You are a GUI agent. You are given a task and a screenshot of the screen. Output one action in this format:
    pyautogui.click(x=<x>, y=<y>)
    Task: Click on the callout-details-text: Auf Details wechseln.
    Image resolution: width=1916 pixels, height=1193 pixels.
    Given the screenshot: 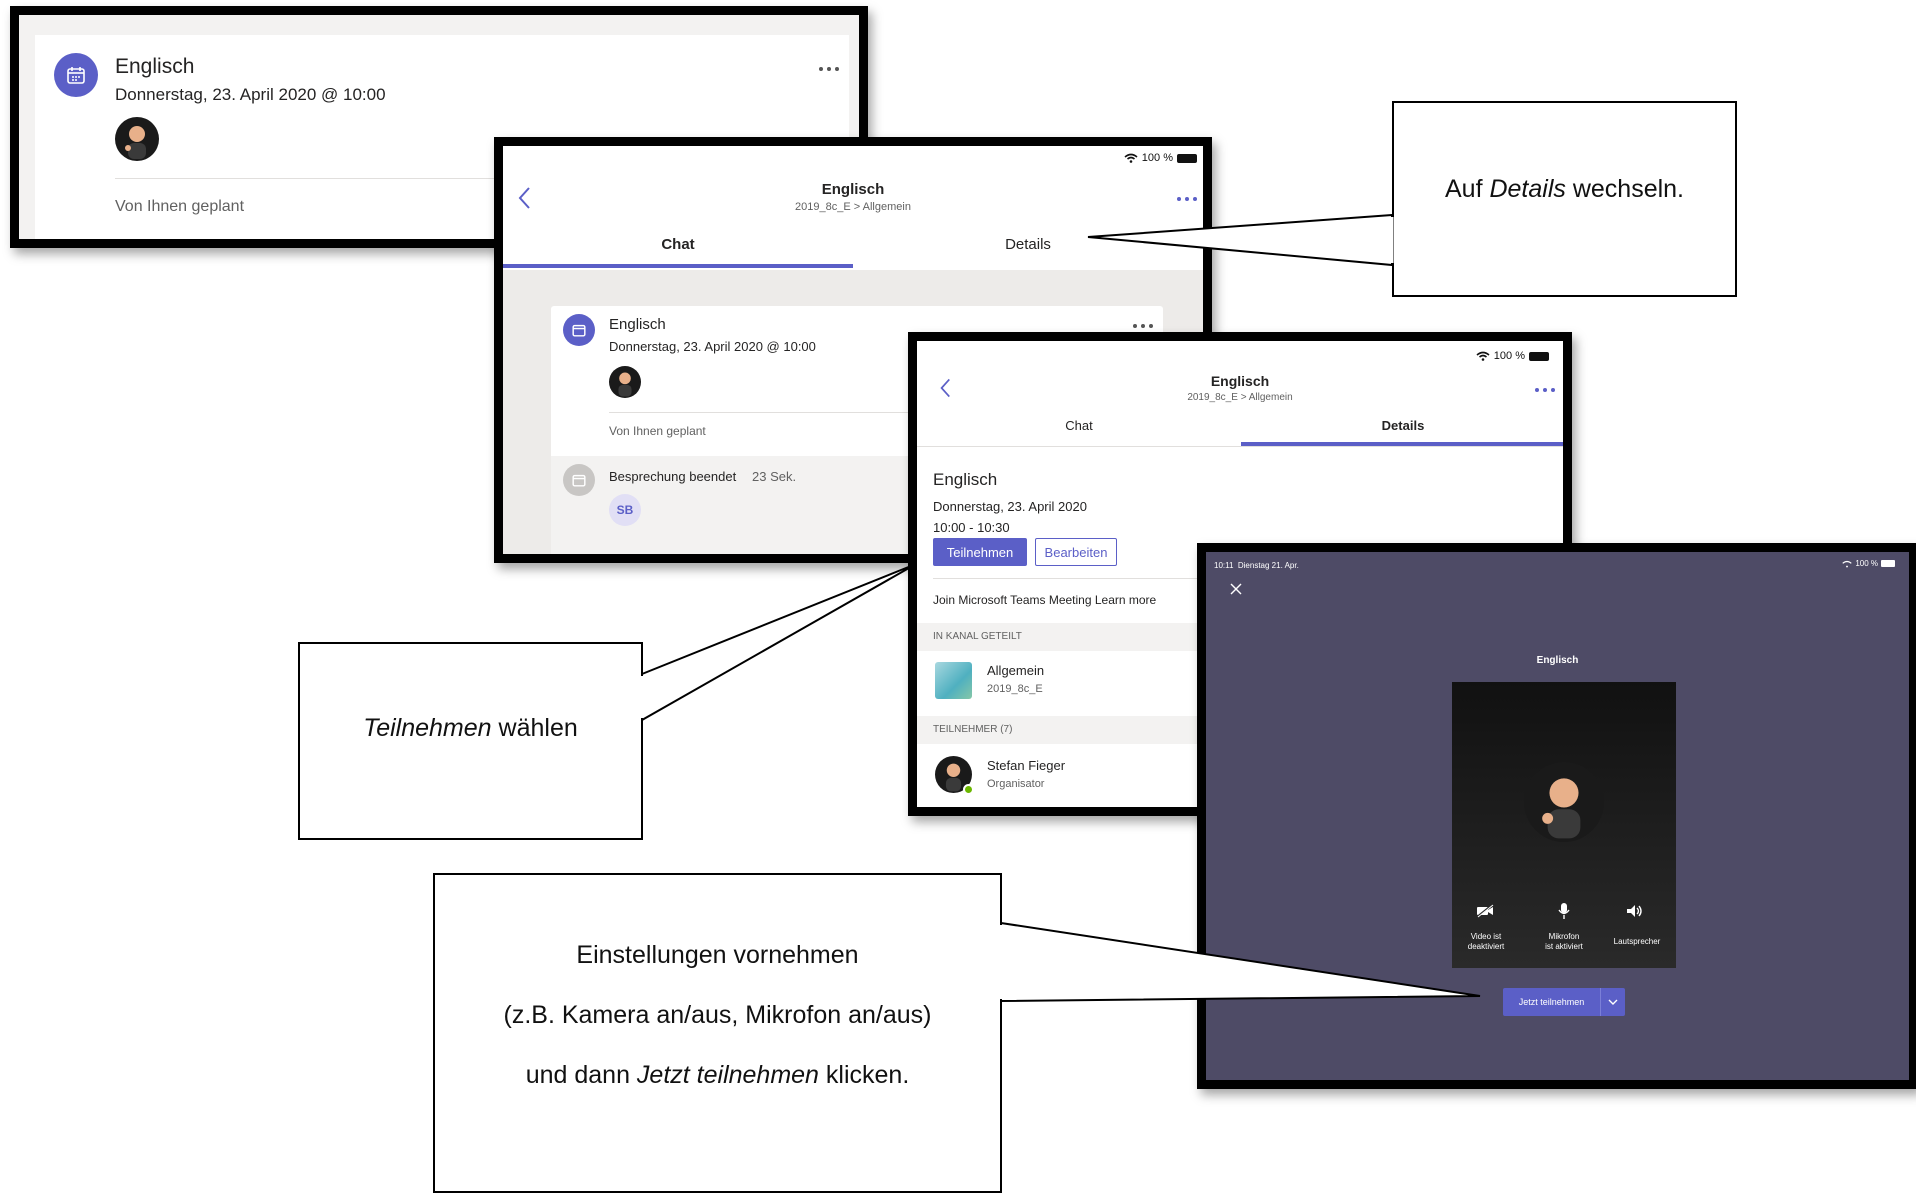 What is the action you would take?
    pyautogui.click(x=1564, y=189)
    